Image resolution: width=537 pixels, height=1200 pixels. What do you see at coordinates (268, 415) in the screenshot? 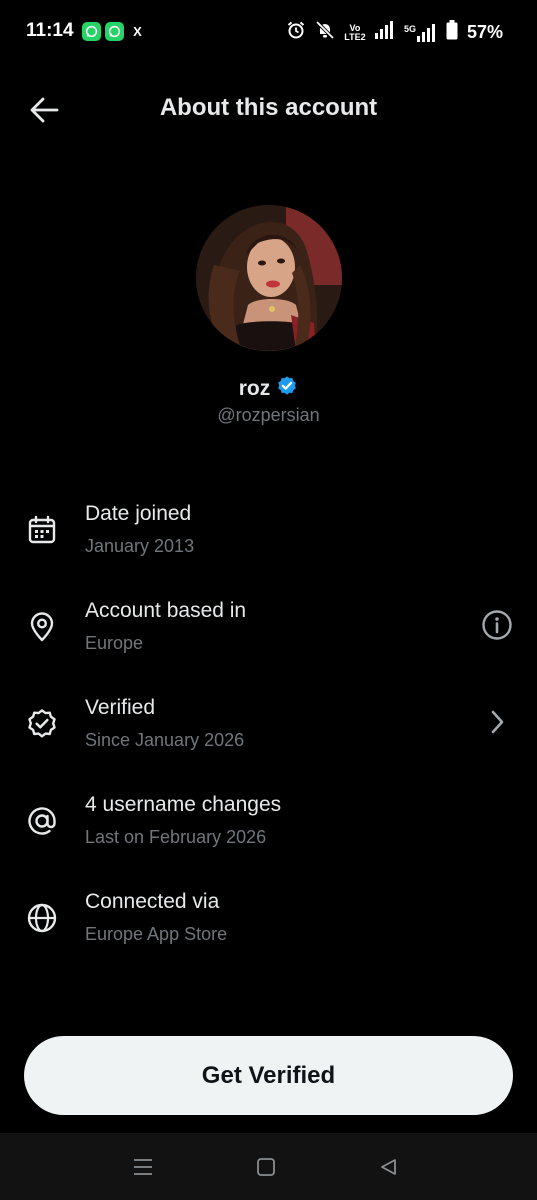
I see `handle: @rozpersian` at bounding box center [268, 415].